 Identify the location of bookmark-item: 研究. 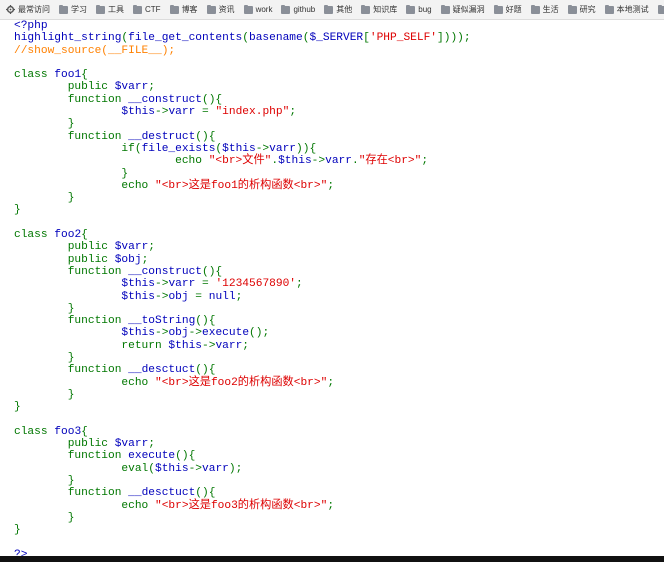
(581, 9).